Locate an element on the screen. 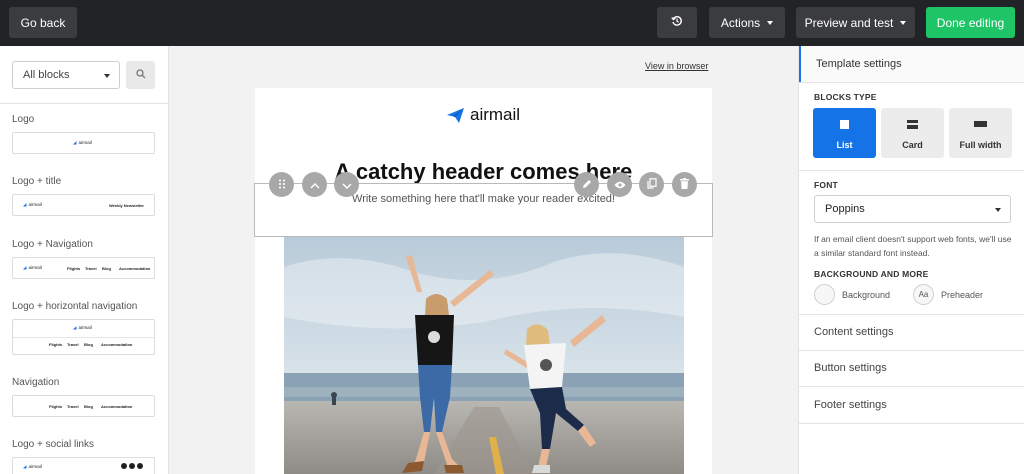 This screenshot has height=474, width=1024. edit-button is located at coordinates (586, 184).